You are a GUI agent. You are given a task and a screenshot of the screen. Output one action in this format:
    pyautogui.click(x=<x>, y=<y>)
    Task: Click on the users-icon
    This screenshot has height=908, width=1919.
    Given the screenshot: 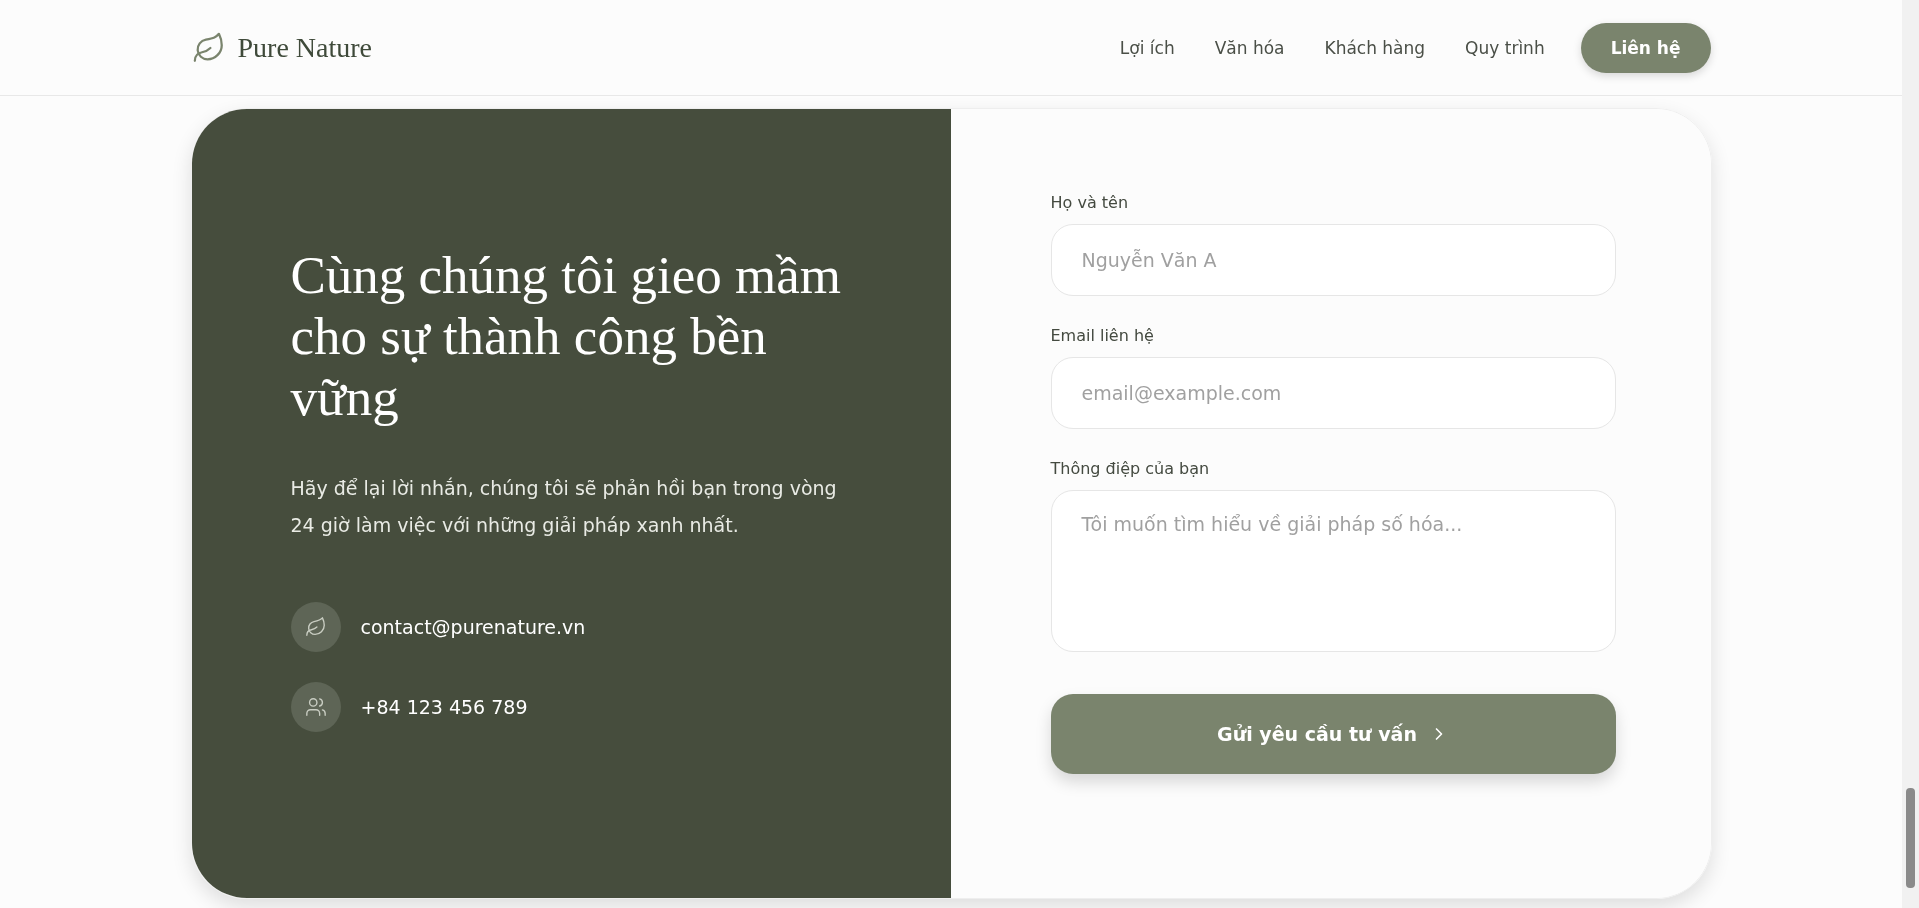 What is the action you would take?
    pyautogui.click(x=315, y=707)
    